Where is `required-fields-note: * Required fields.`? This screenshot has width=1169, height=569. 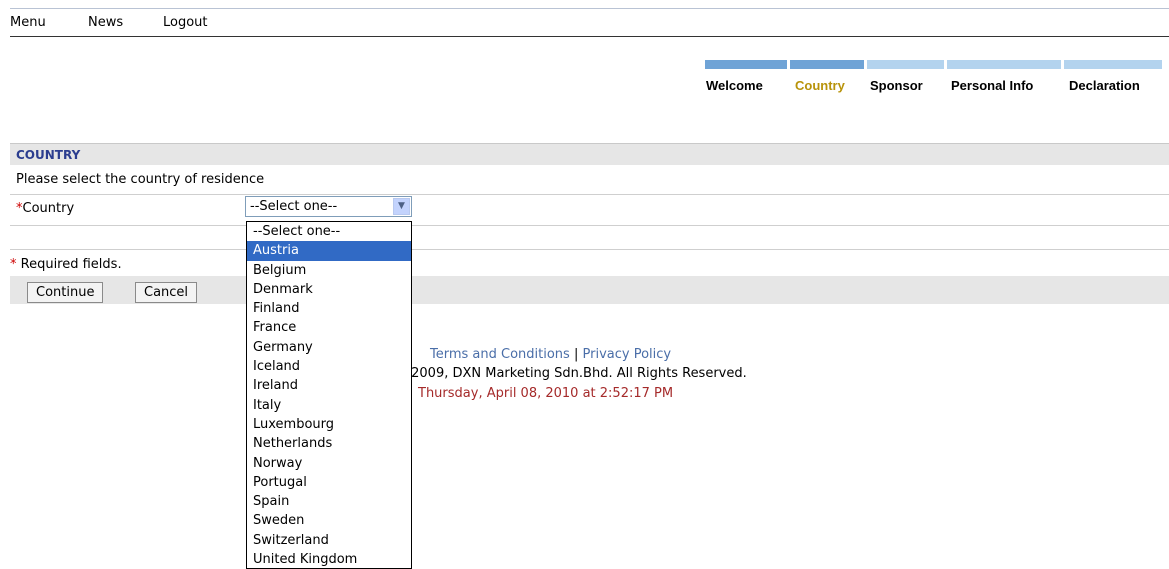 required-fields-note: * Required fields. is located at coordinates (66, 264).